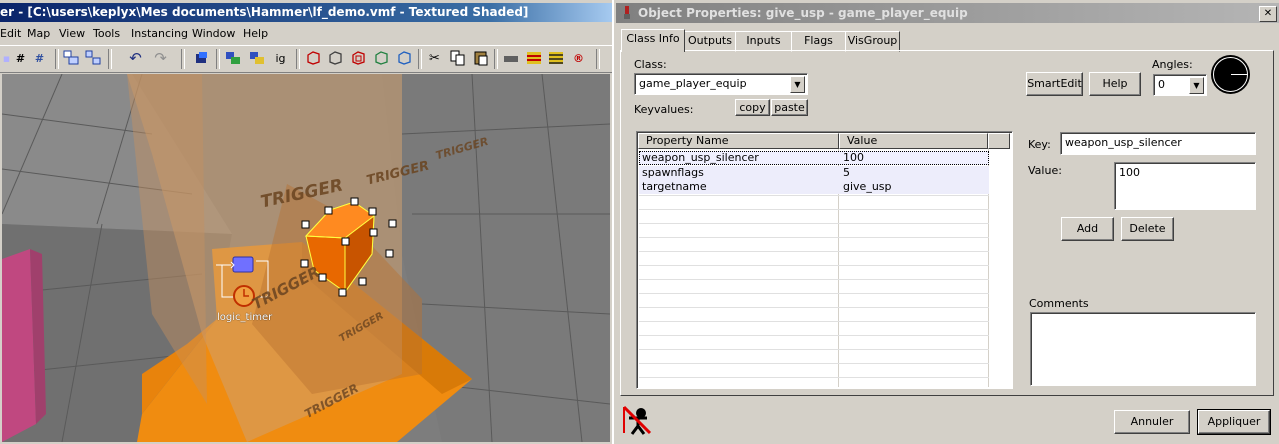 Image resolution: width=1279 pixels, height=444 pixels. What do you see at coordinates (653, 40) in the screenshot?
I see `tab-class-info: Class Info` at bounding box center [653, 40].